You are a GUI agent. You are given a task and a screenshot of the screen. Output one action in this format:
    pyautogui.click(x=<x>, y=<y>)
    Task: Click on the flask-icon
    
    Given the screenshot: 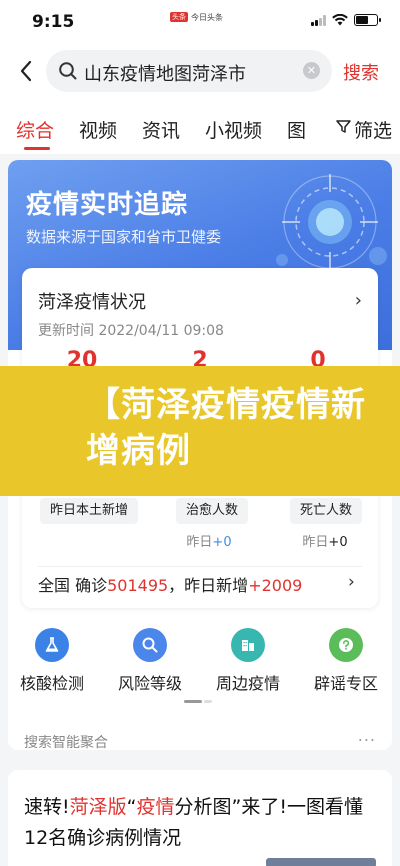 What is the action you would take?
    pyautogui.click(x=52, y=645)
    